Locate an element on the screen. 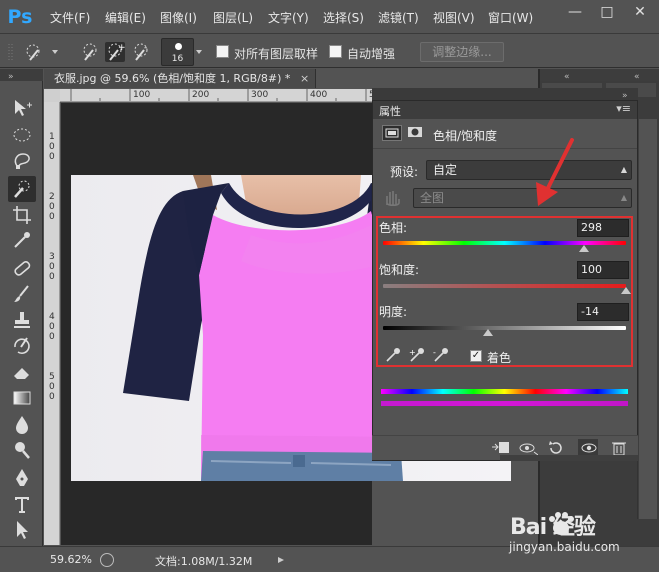 The height and width of the screenshot is (572, 659). sample-all-layers-label: 对所有图层取样 is located at coordinates (276, 54).